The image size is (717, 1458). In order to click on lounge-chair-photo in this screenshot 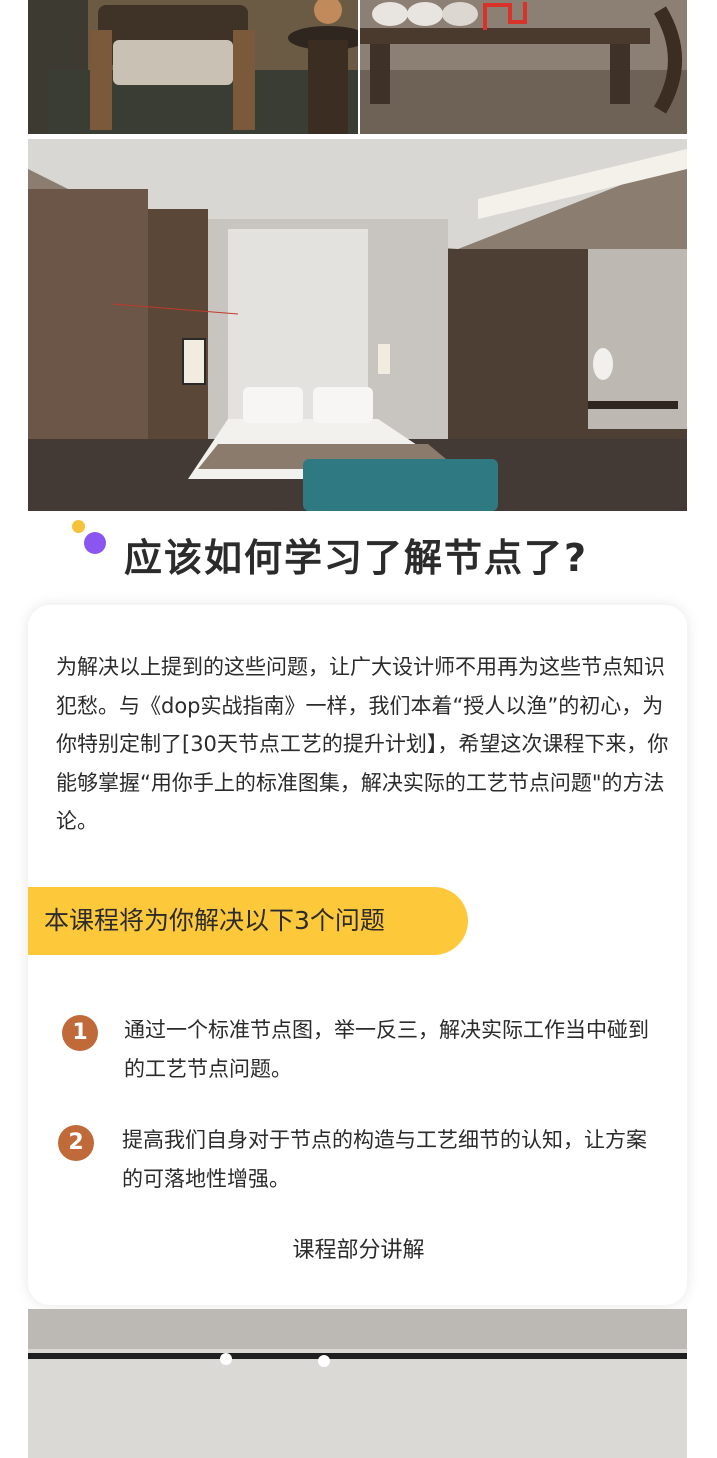, I will do `click(193, 67)`.